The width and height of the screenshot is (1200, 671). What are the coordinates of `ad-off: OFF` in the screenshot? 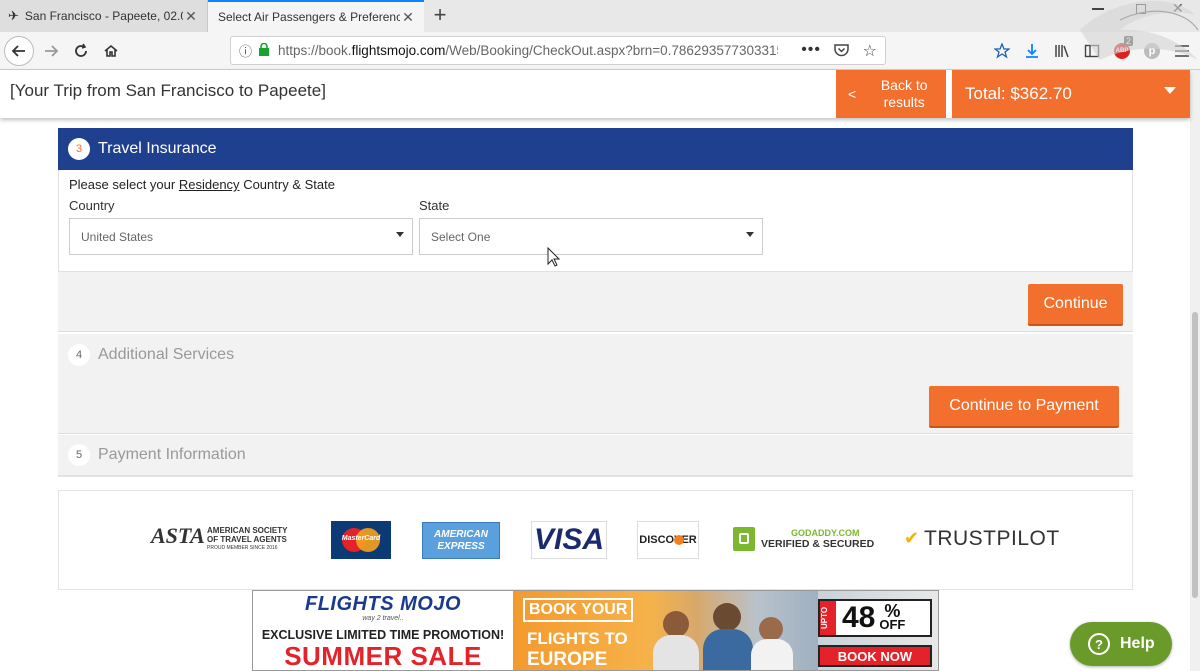 It's located at (892, 624).